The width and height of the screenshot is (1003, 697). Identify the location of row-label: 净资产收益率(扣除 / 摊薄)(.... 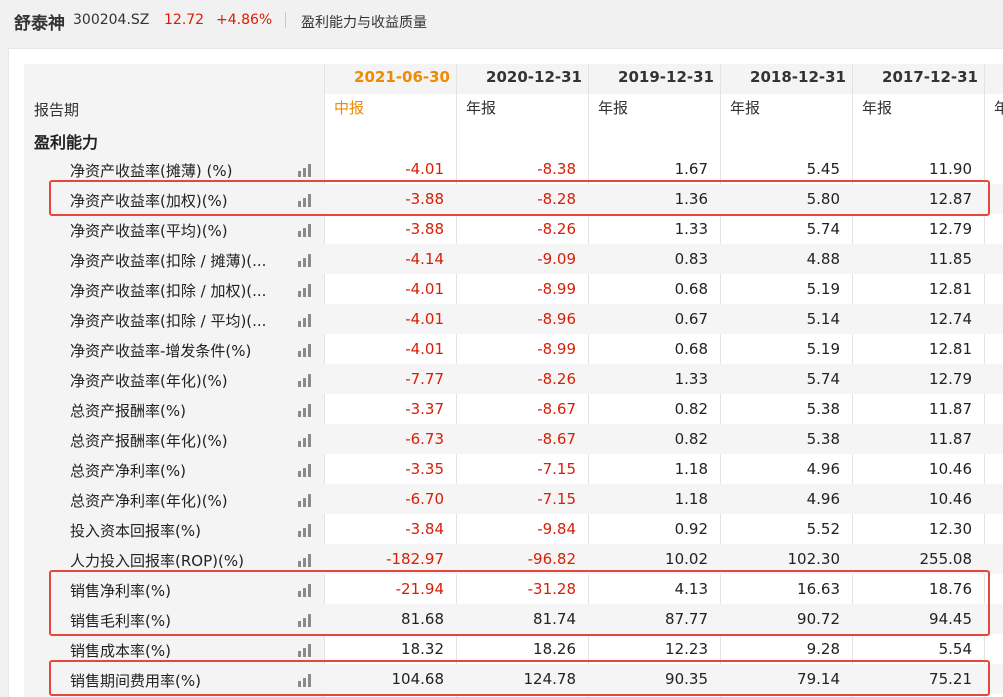
(168, 261).